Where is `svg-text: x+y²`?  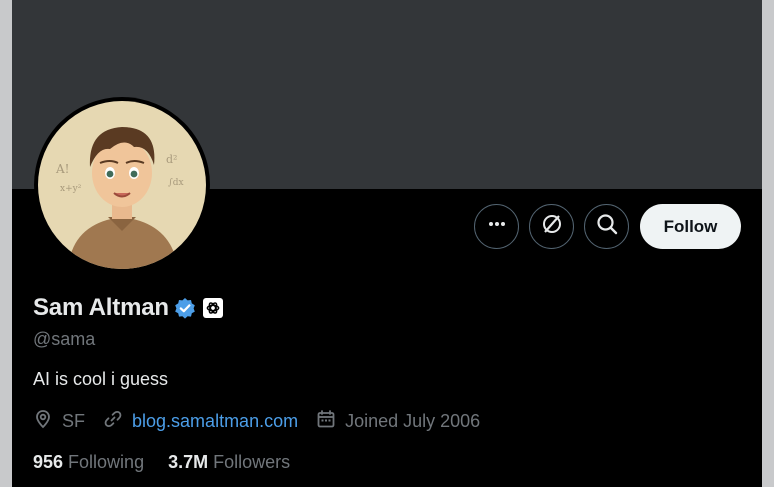
svg-text: x+y² is located at coordinates (71, 189).